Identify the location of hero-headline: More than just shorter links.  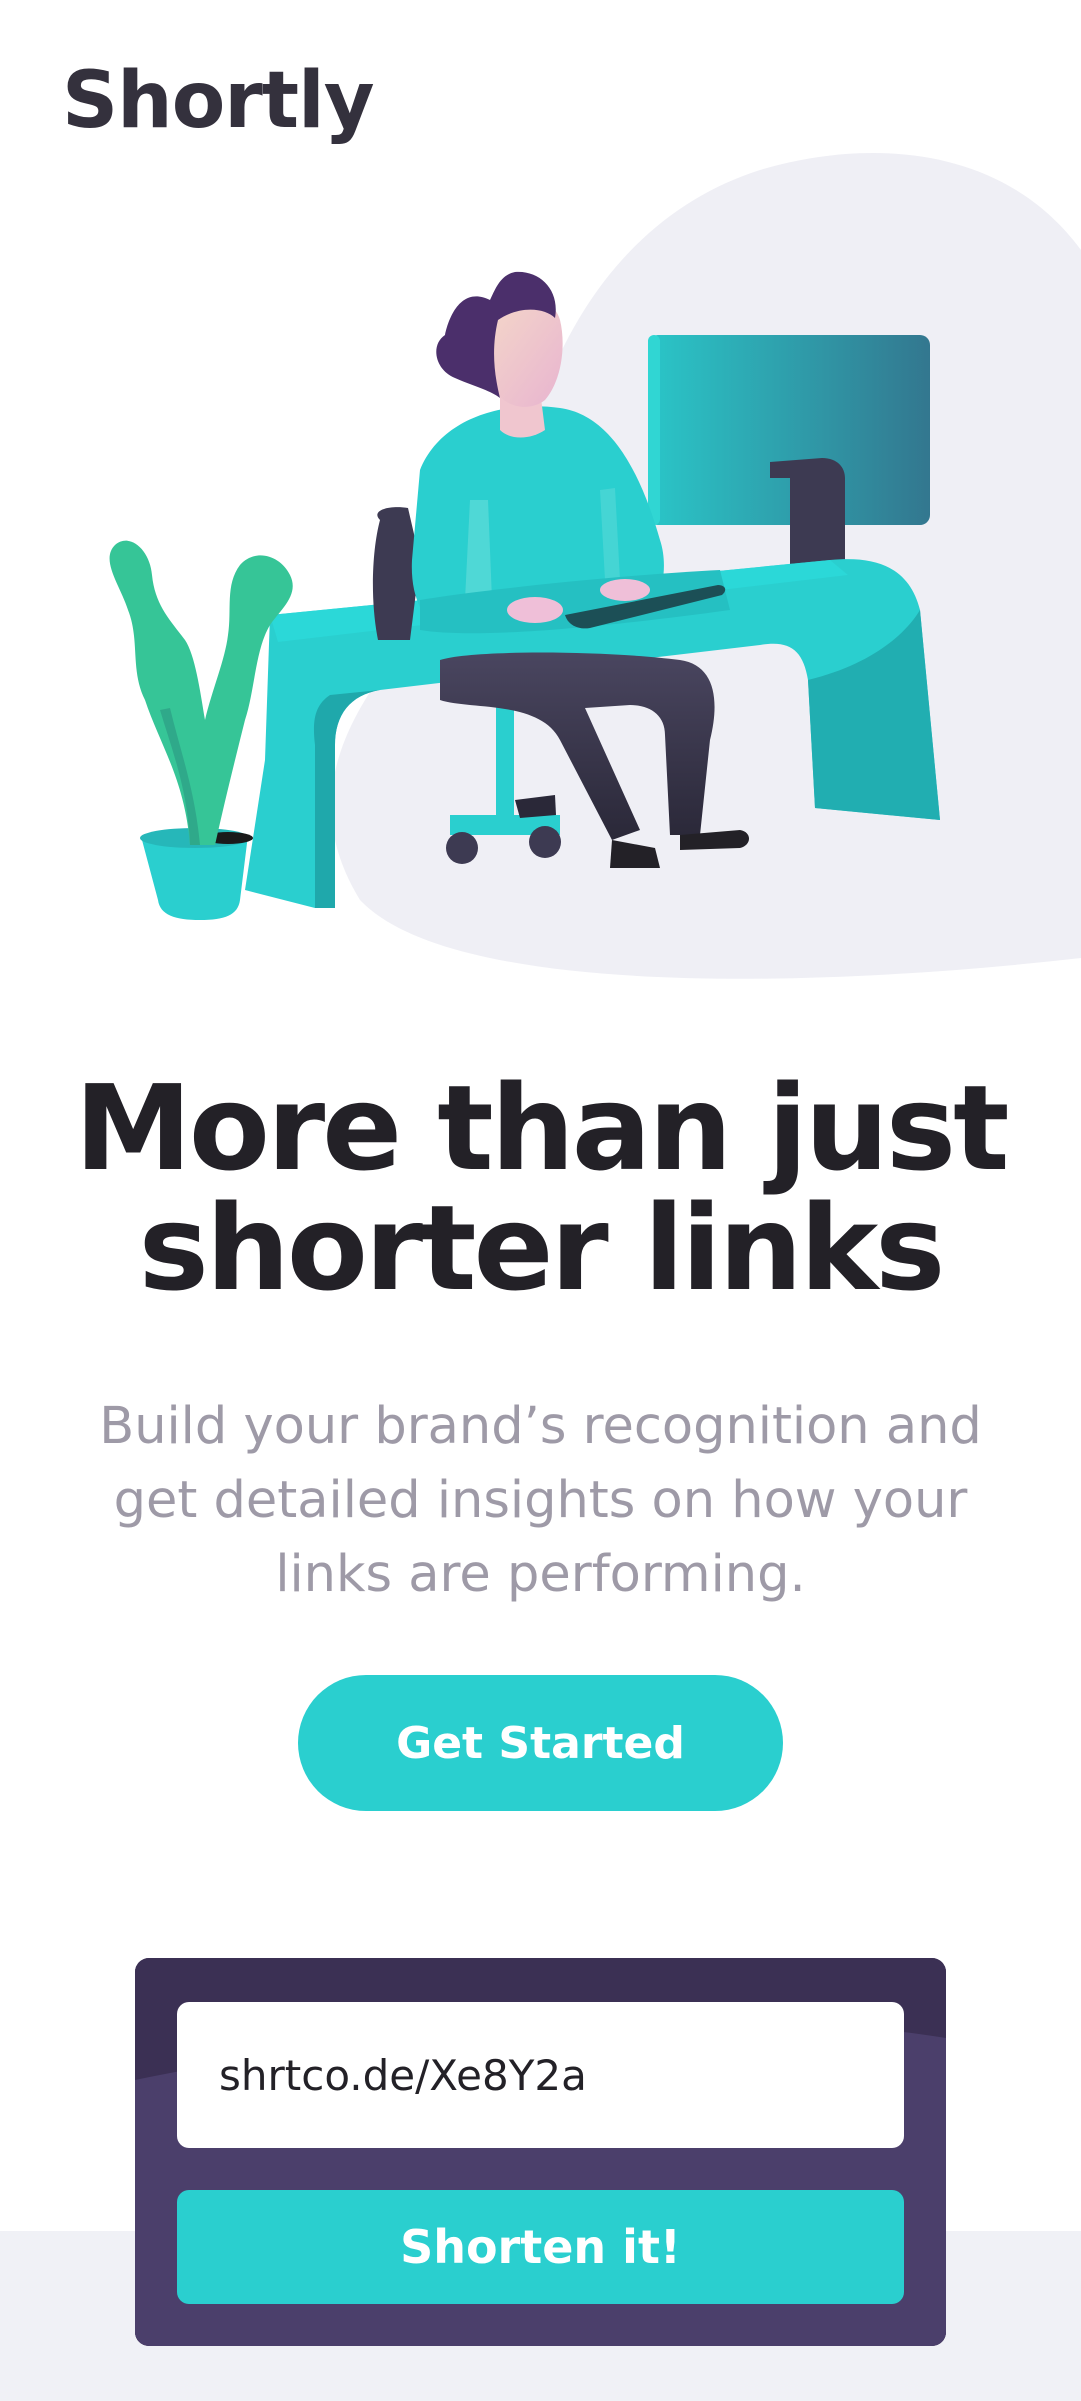
(541, 1188).